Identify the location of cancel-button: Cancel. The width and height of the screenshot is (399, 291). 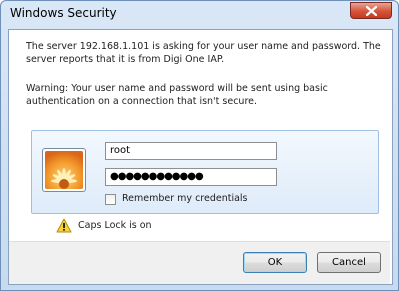
(349, 262).